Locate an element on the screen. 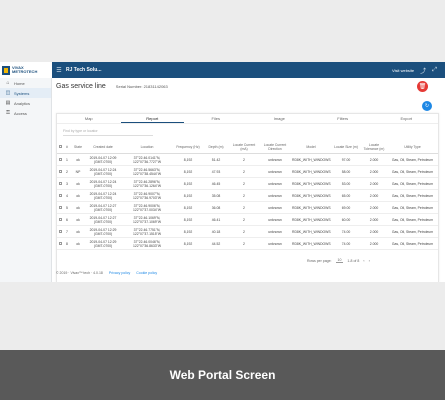 This screenshot has height=400, width=445. cell-state: NP is located at coordinates (78, 171).